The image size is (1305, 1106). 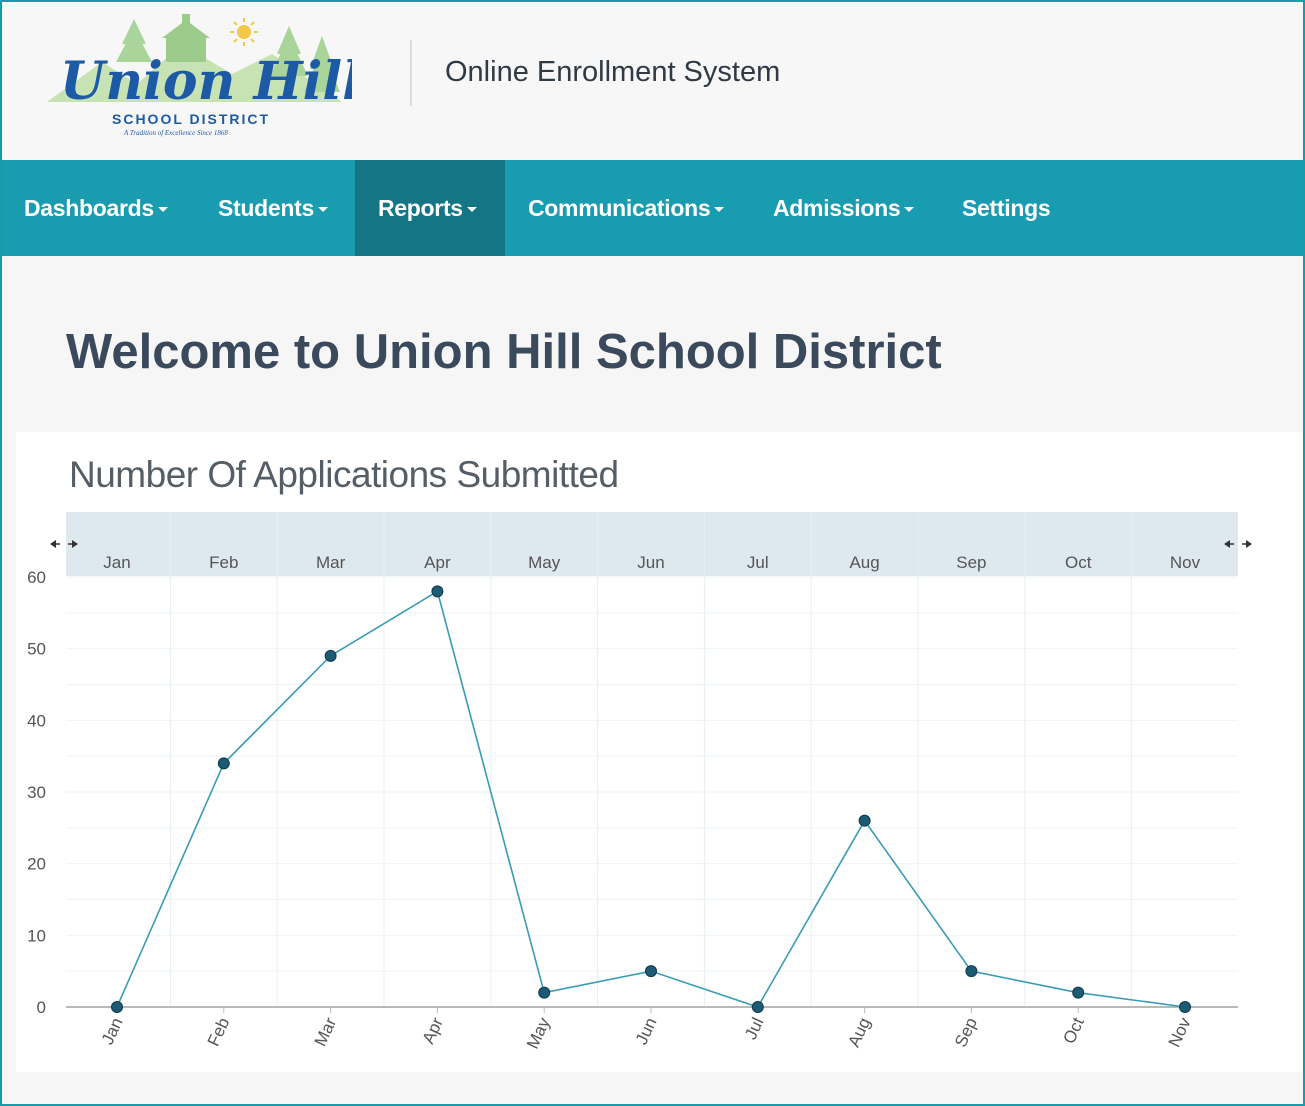 I want to click on app-title: Online Enrollment System, so click(x=613, y=72).